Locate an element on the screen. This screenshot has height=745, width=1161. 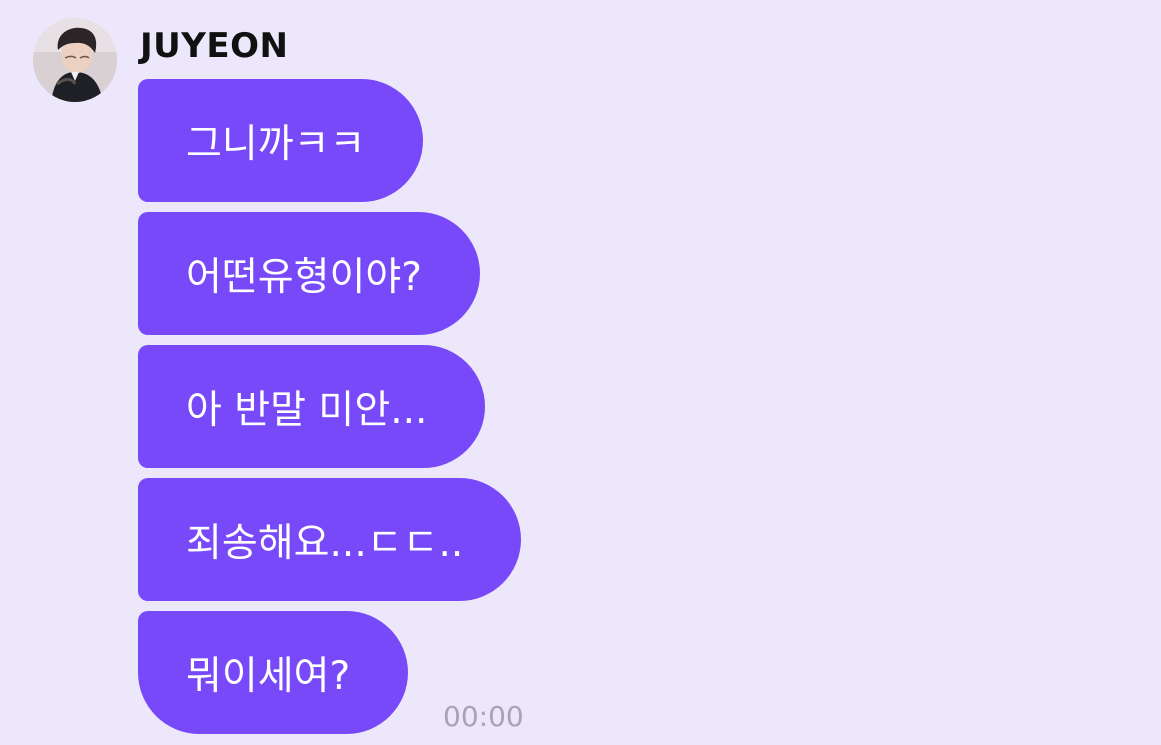
sender-name: JUYEON is located at coordinates (214, 46).